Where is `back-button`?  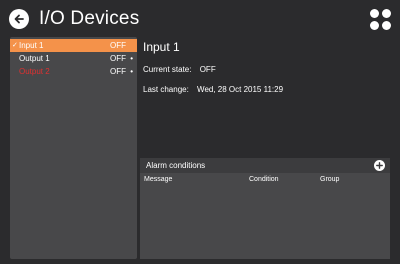 back-button is located at coordinates (19, 19).